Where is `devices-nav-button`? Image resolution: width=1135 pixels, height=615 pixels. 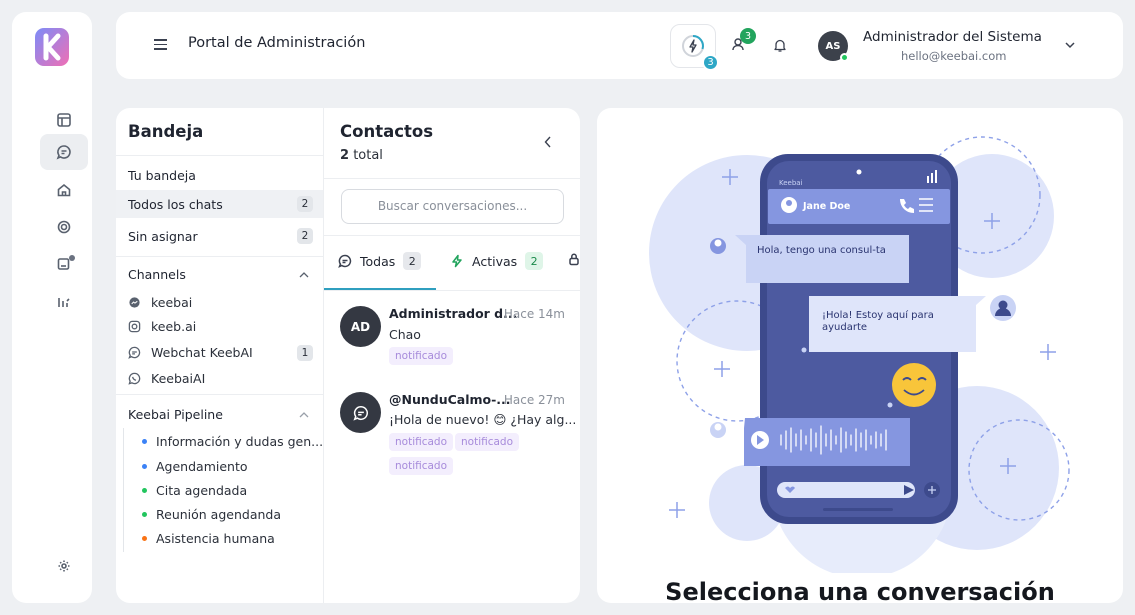 devices-nav-button is located at coordinates (64, 264).